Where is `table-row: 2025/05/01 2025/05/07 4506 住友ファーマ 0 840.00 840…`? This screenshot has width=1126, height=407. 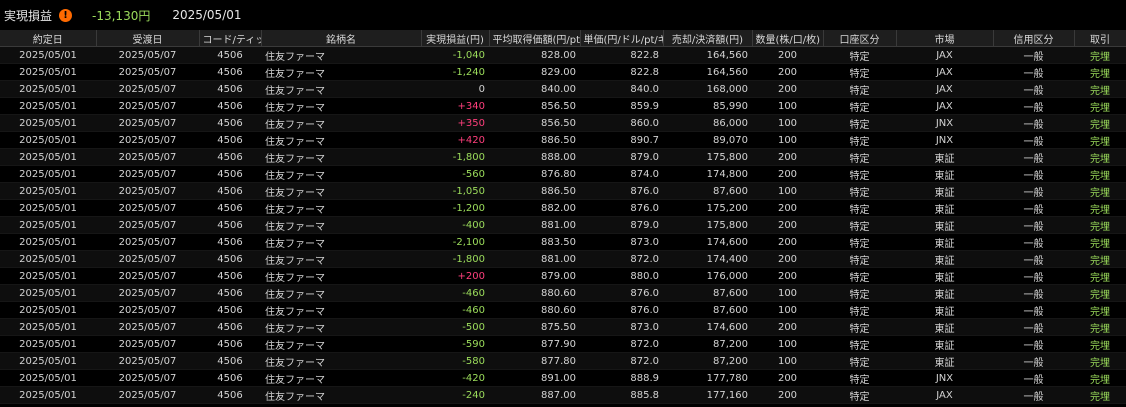 table-row: 2025/05/01 2025/05/07 4506 住友ファーマ 0 840.00 840… is located at coordinates (563, 89).